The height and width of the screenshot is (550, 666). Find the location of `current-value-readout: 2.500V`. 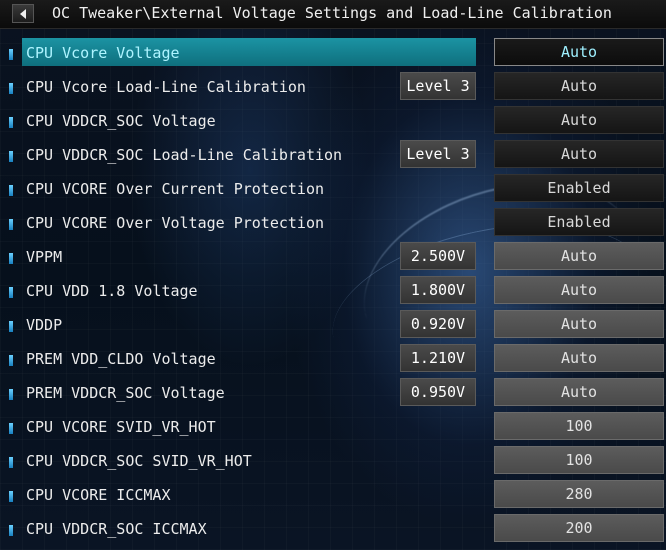

current-value-readout: 2.500V is located at coordinates (438, 256).